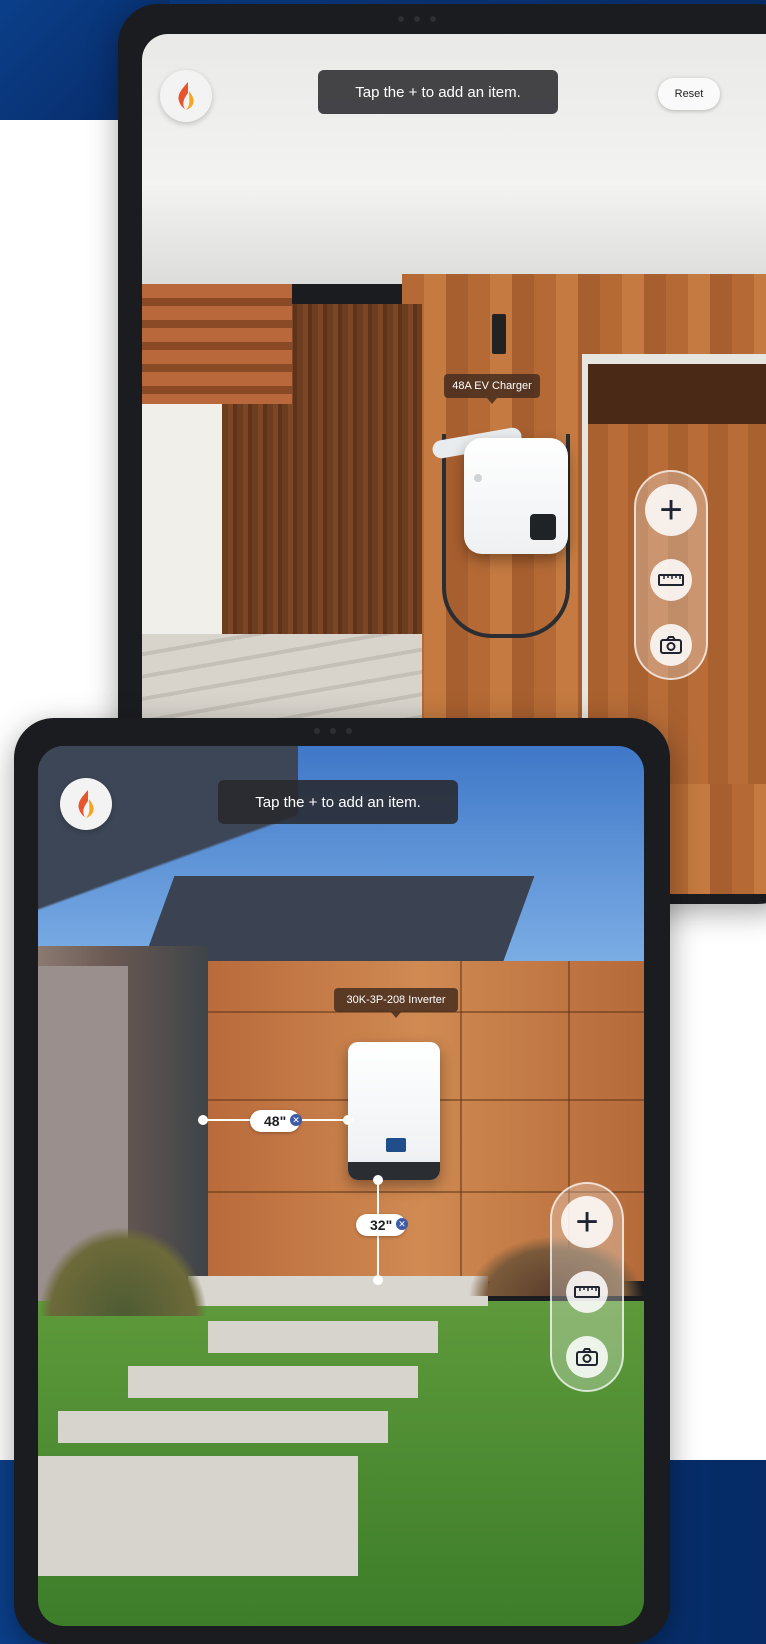  What do you see at coordinates (394, 1171) in the screenshot?
I see `inverter-base` at bounding box center [394, 1171].